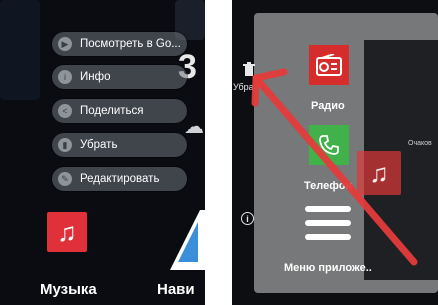 This screenshot has height=305, width=438. What do you see at coordinates (65, 145) in the screenshot?
I see `remove-icon: ▮` at bounding box center [65, 145].